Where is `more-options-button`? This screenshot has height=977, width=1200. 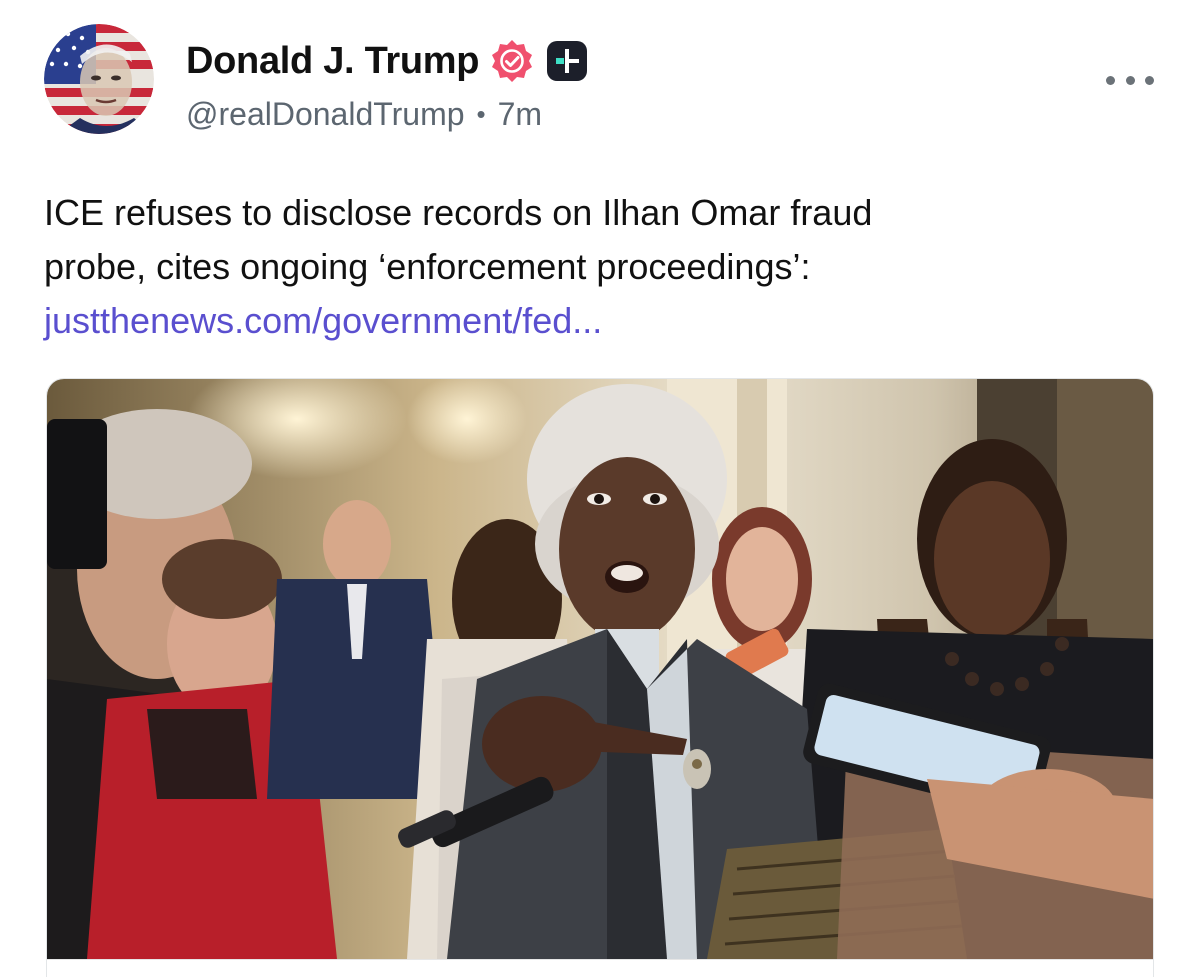 more-options-button is located at coordinates (1130, 80).